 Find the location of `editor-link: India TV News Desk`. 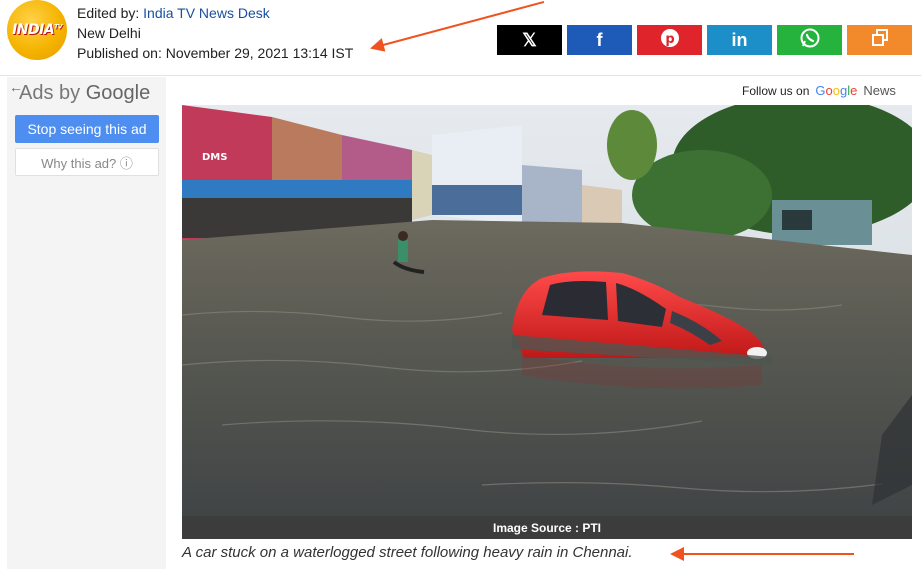

editor-link: India TV News Desk is located at coordinates (206, 13).